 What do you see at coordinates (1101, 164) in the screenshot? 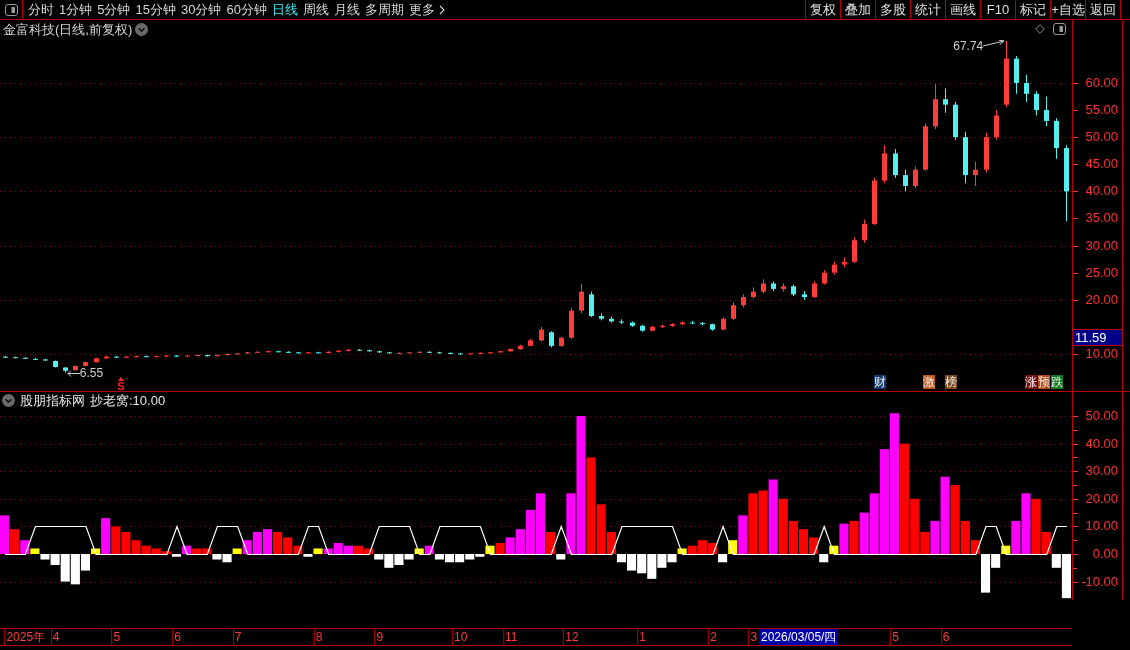
I see `axis-label: 45.00` at bounding box center [1101, 164].